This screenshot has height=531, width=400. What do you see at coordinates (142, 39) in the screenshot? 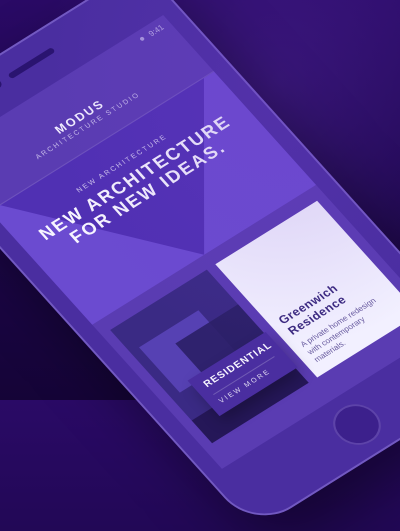
I see `signal-dot-icon` at bounding box center [142, 39].